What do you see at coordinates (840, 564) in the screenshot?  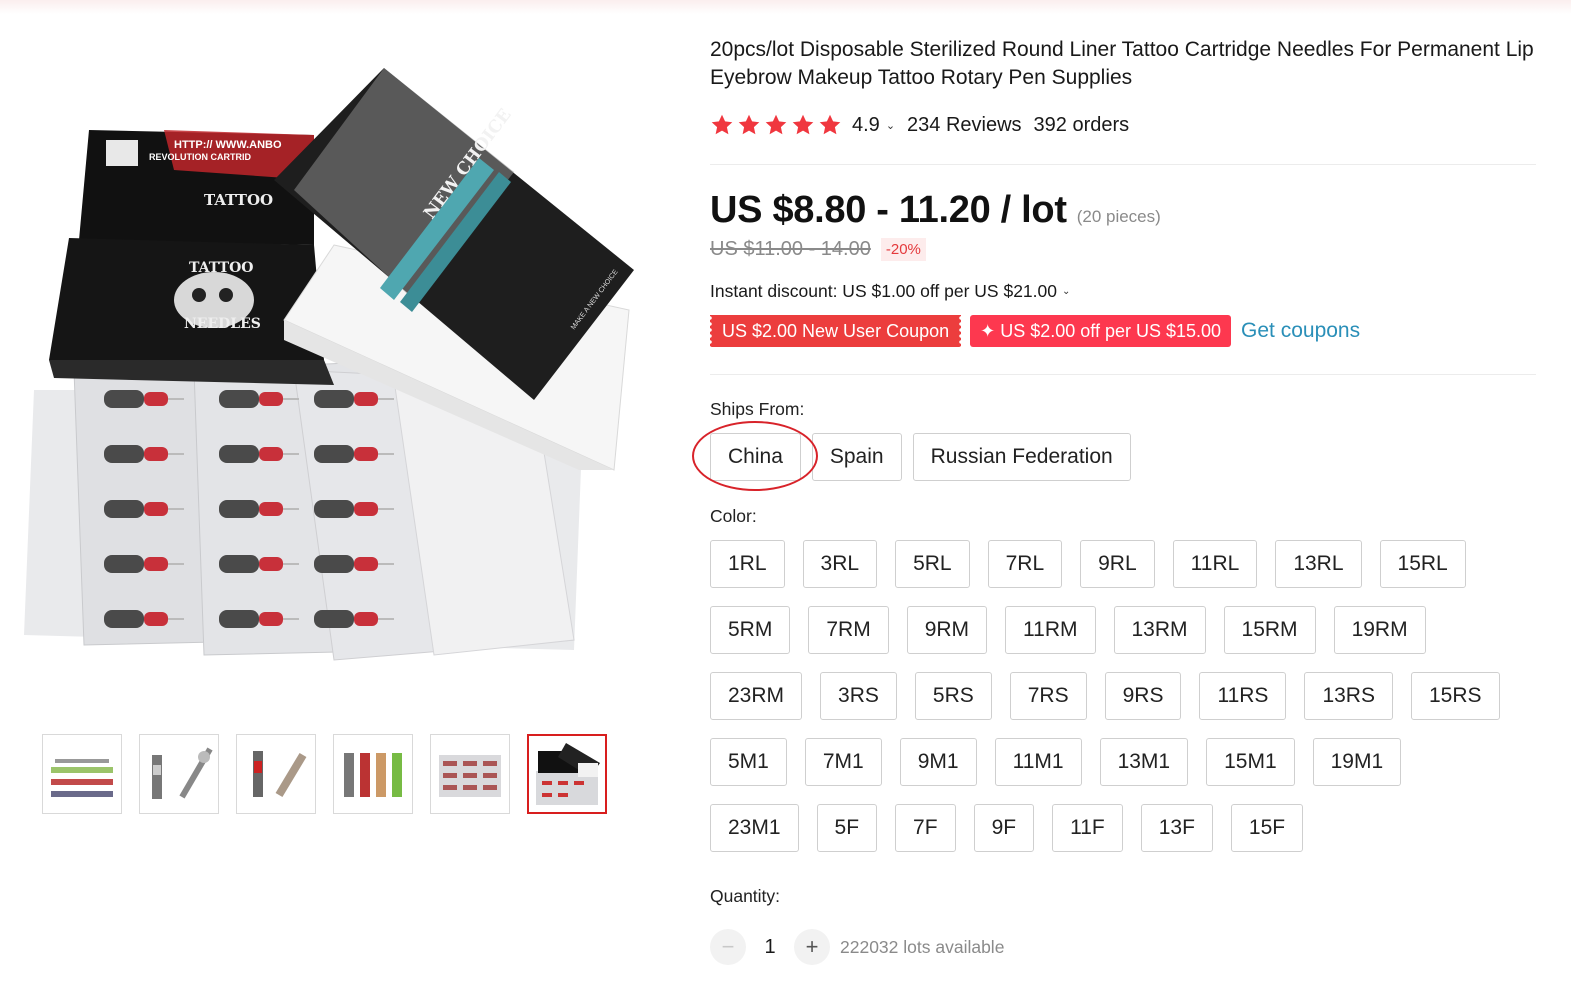 I see `color-option-3rl: 3RL` at bounding box center [840, 564].